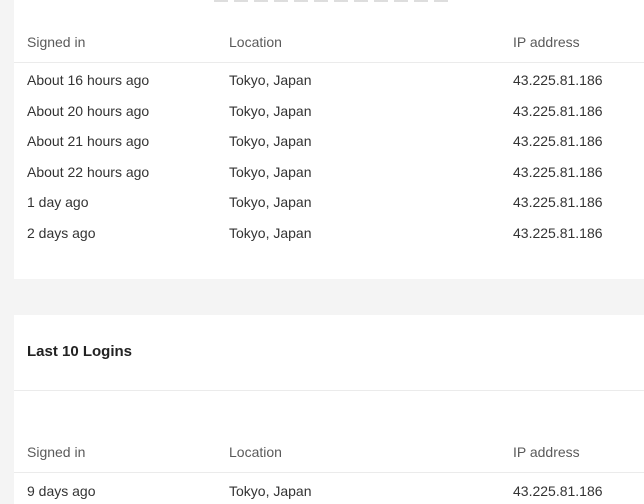 The image size is (644, 504). Describe the element at coordinates (80, 351) in the screenshot. I see `section-title: Last 10 Logins` at that location.